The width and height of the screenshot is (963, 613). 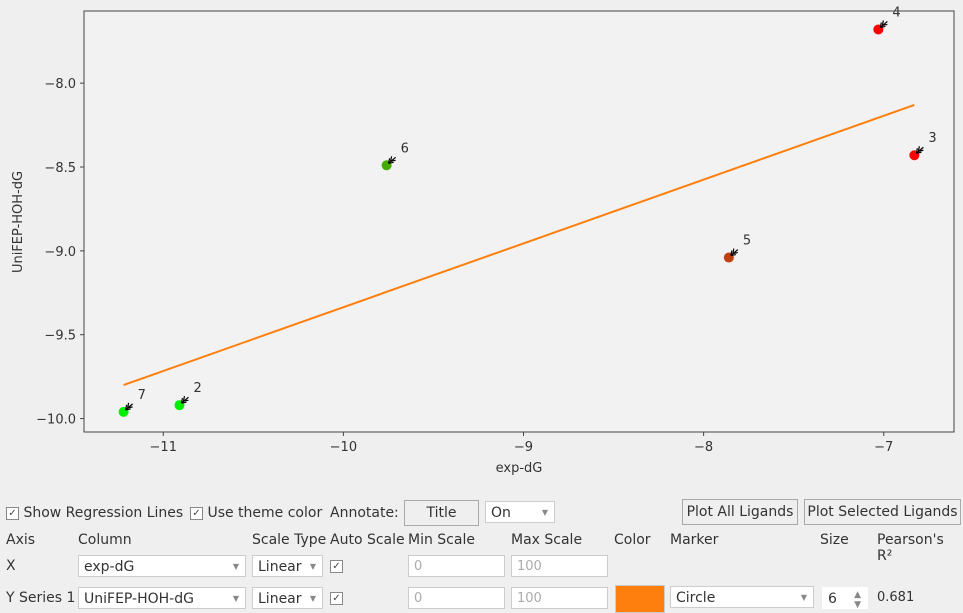 I want to click on header-color: Color, so click(x=632, y=540).